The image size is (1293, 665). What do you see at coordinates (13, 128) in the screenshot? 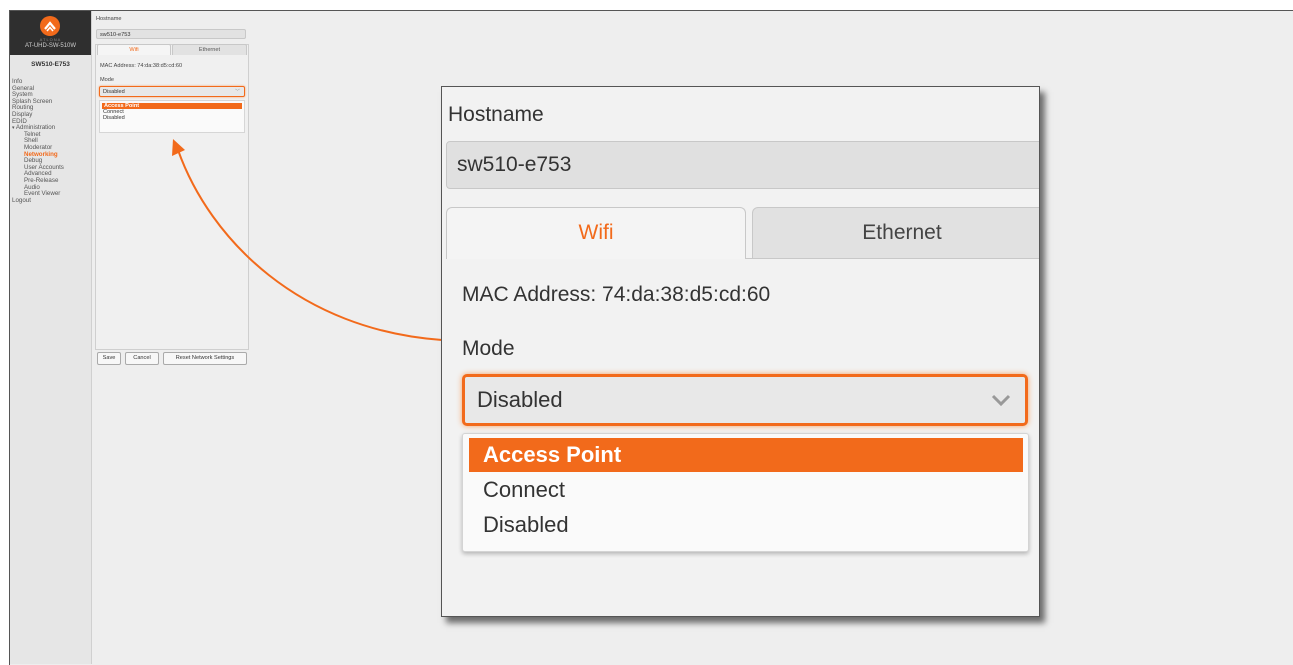
I see `caret-down-icon: ▾` at bounding box center [13, 128].